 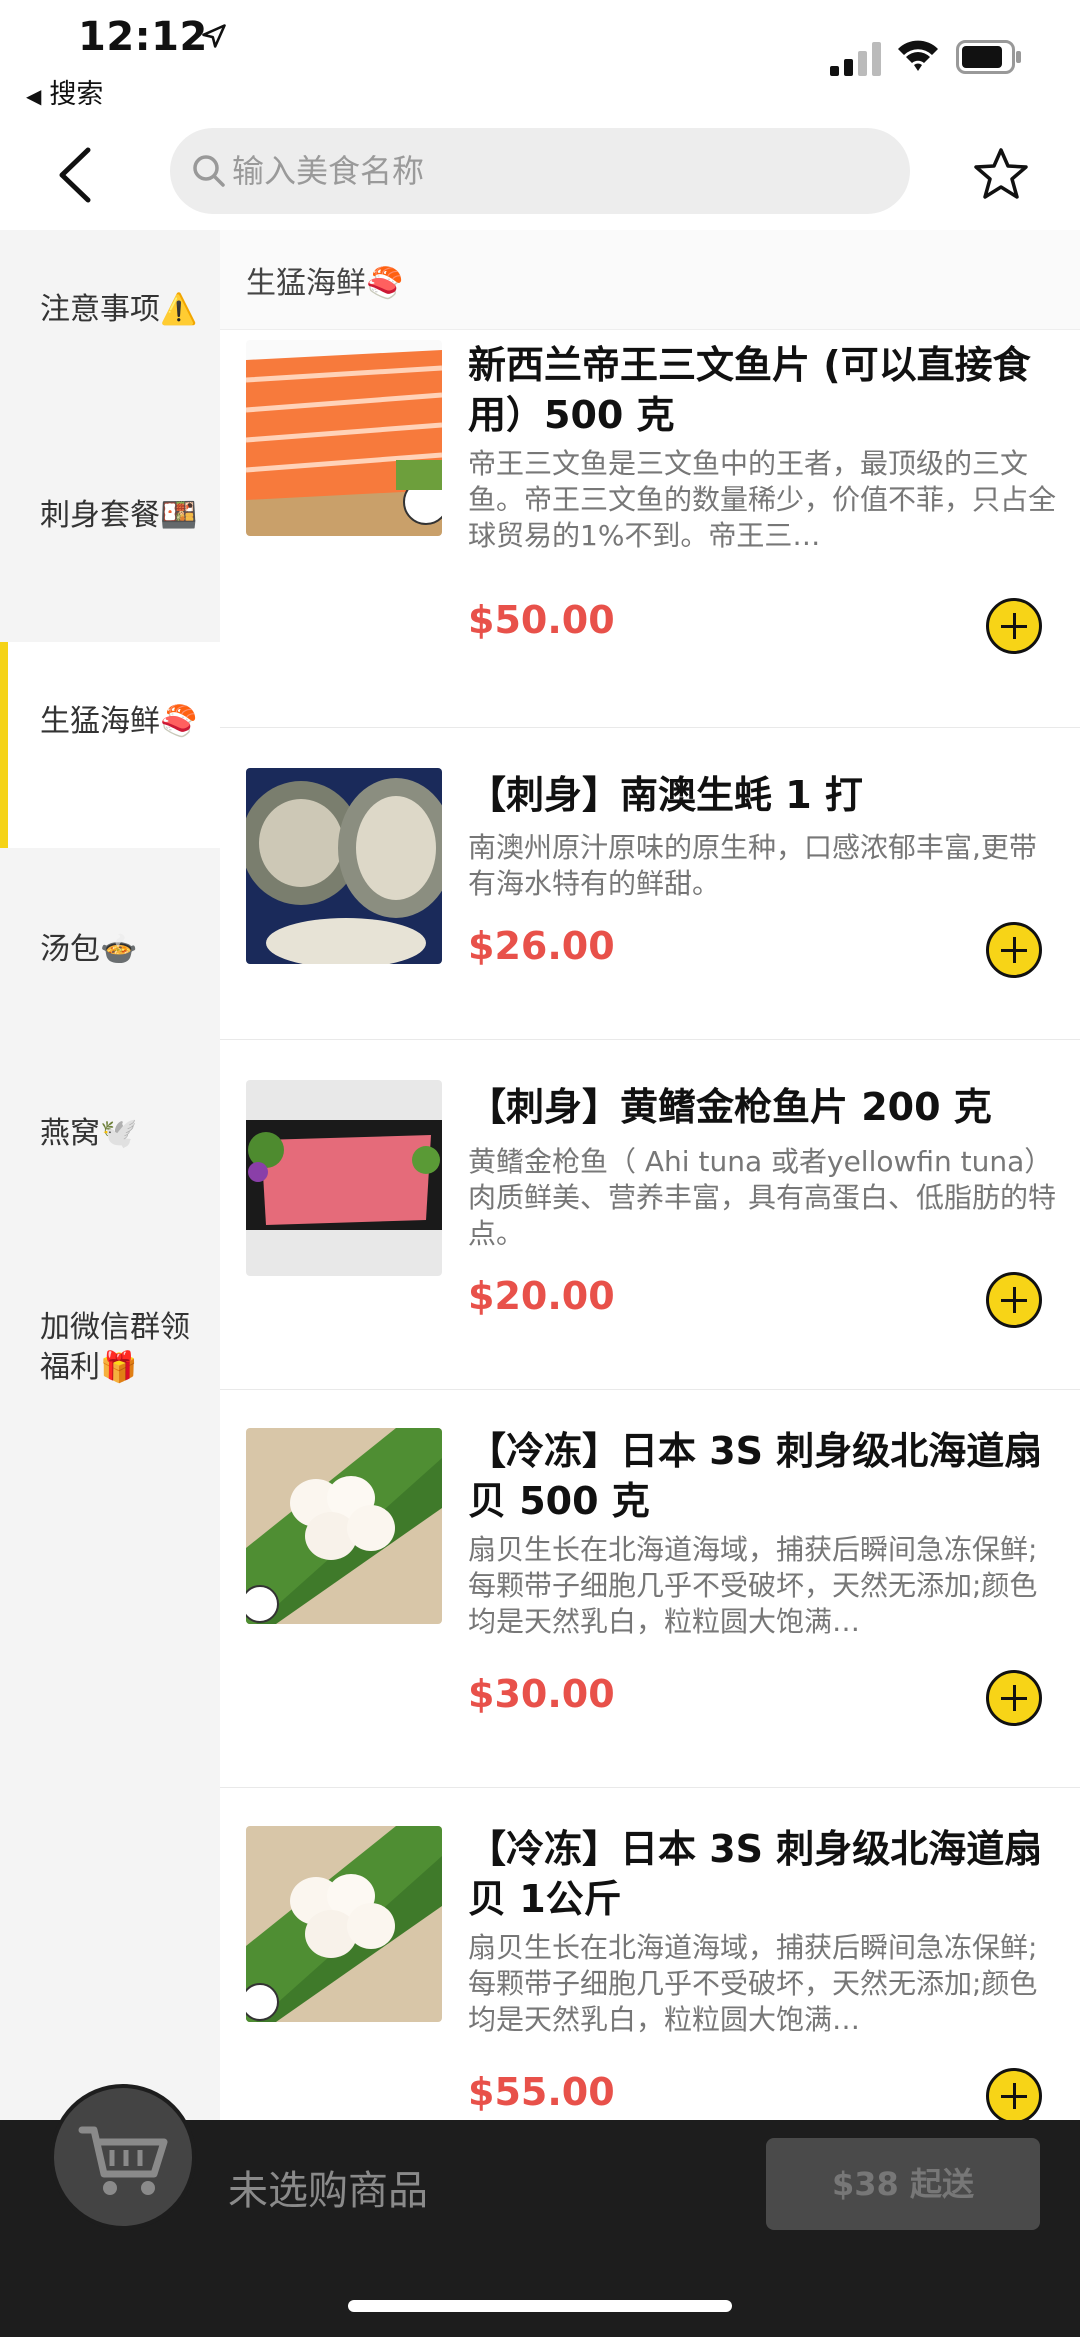 What do you see at coordinates (344, 866) in the screenshot?
I see `product-image-oyster` at bounding box center [344, 866].